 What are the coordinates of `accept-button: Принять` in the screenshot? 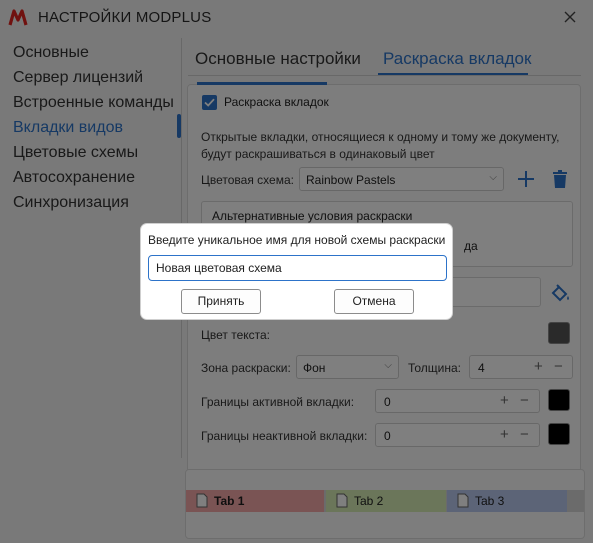 It's located at (221, 301).